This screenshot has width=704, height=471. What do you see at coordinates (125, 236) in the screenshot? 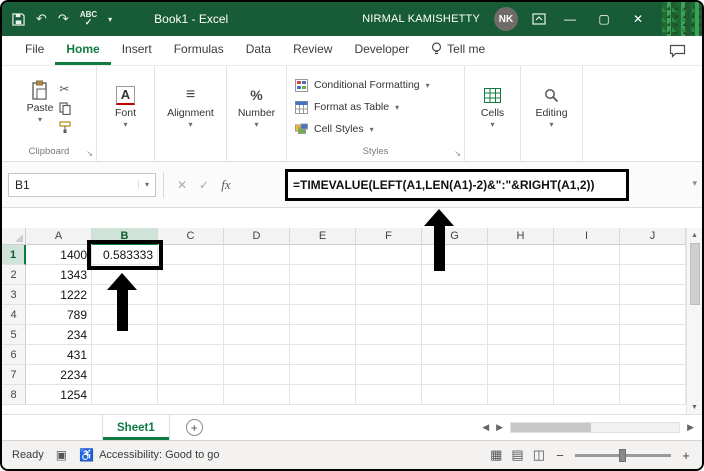
I see `column-header-b: B` at bounding box center [125, 236].